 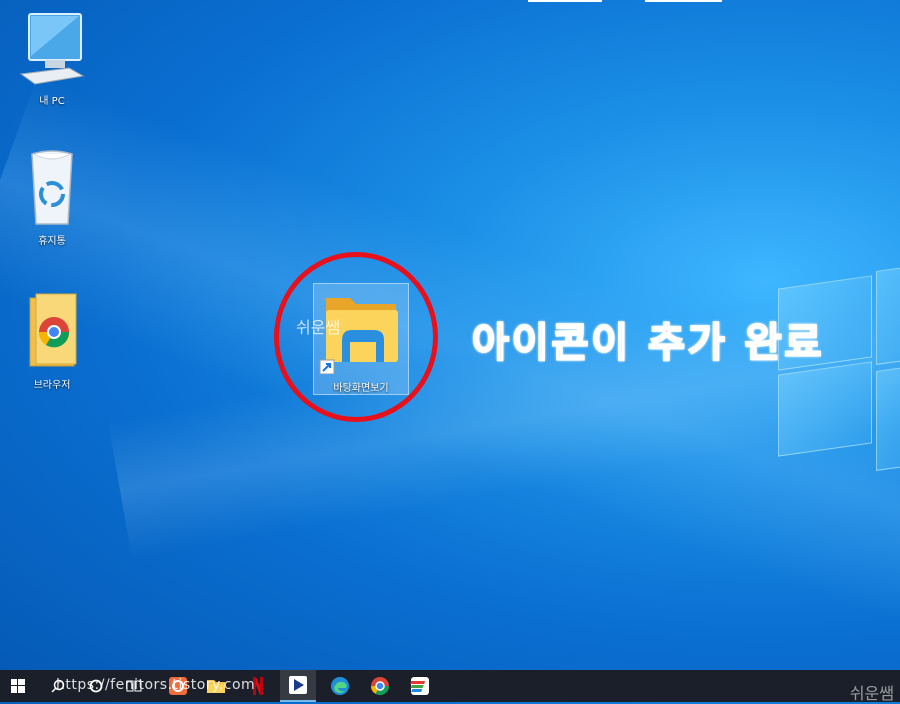 What do you see at coordinates (156, 685) in the screenshot?
I see `url-watermark: https://fenitors.tistory.com` at bounding box center [156, 685].